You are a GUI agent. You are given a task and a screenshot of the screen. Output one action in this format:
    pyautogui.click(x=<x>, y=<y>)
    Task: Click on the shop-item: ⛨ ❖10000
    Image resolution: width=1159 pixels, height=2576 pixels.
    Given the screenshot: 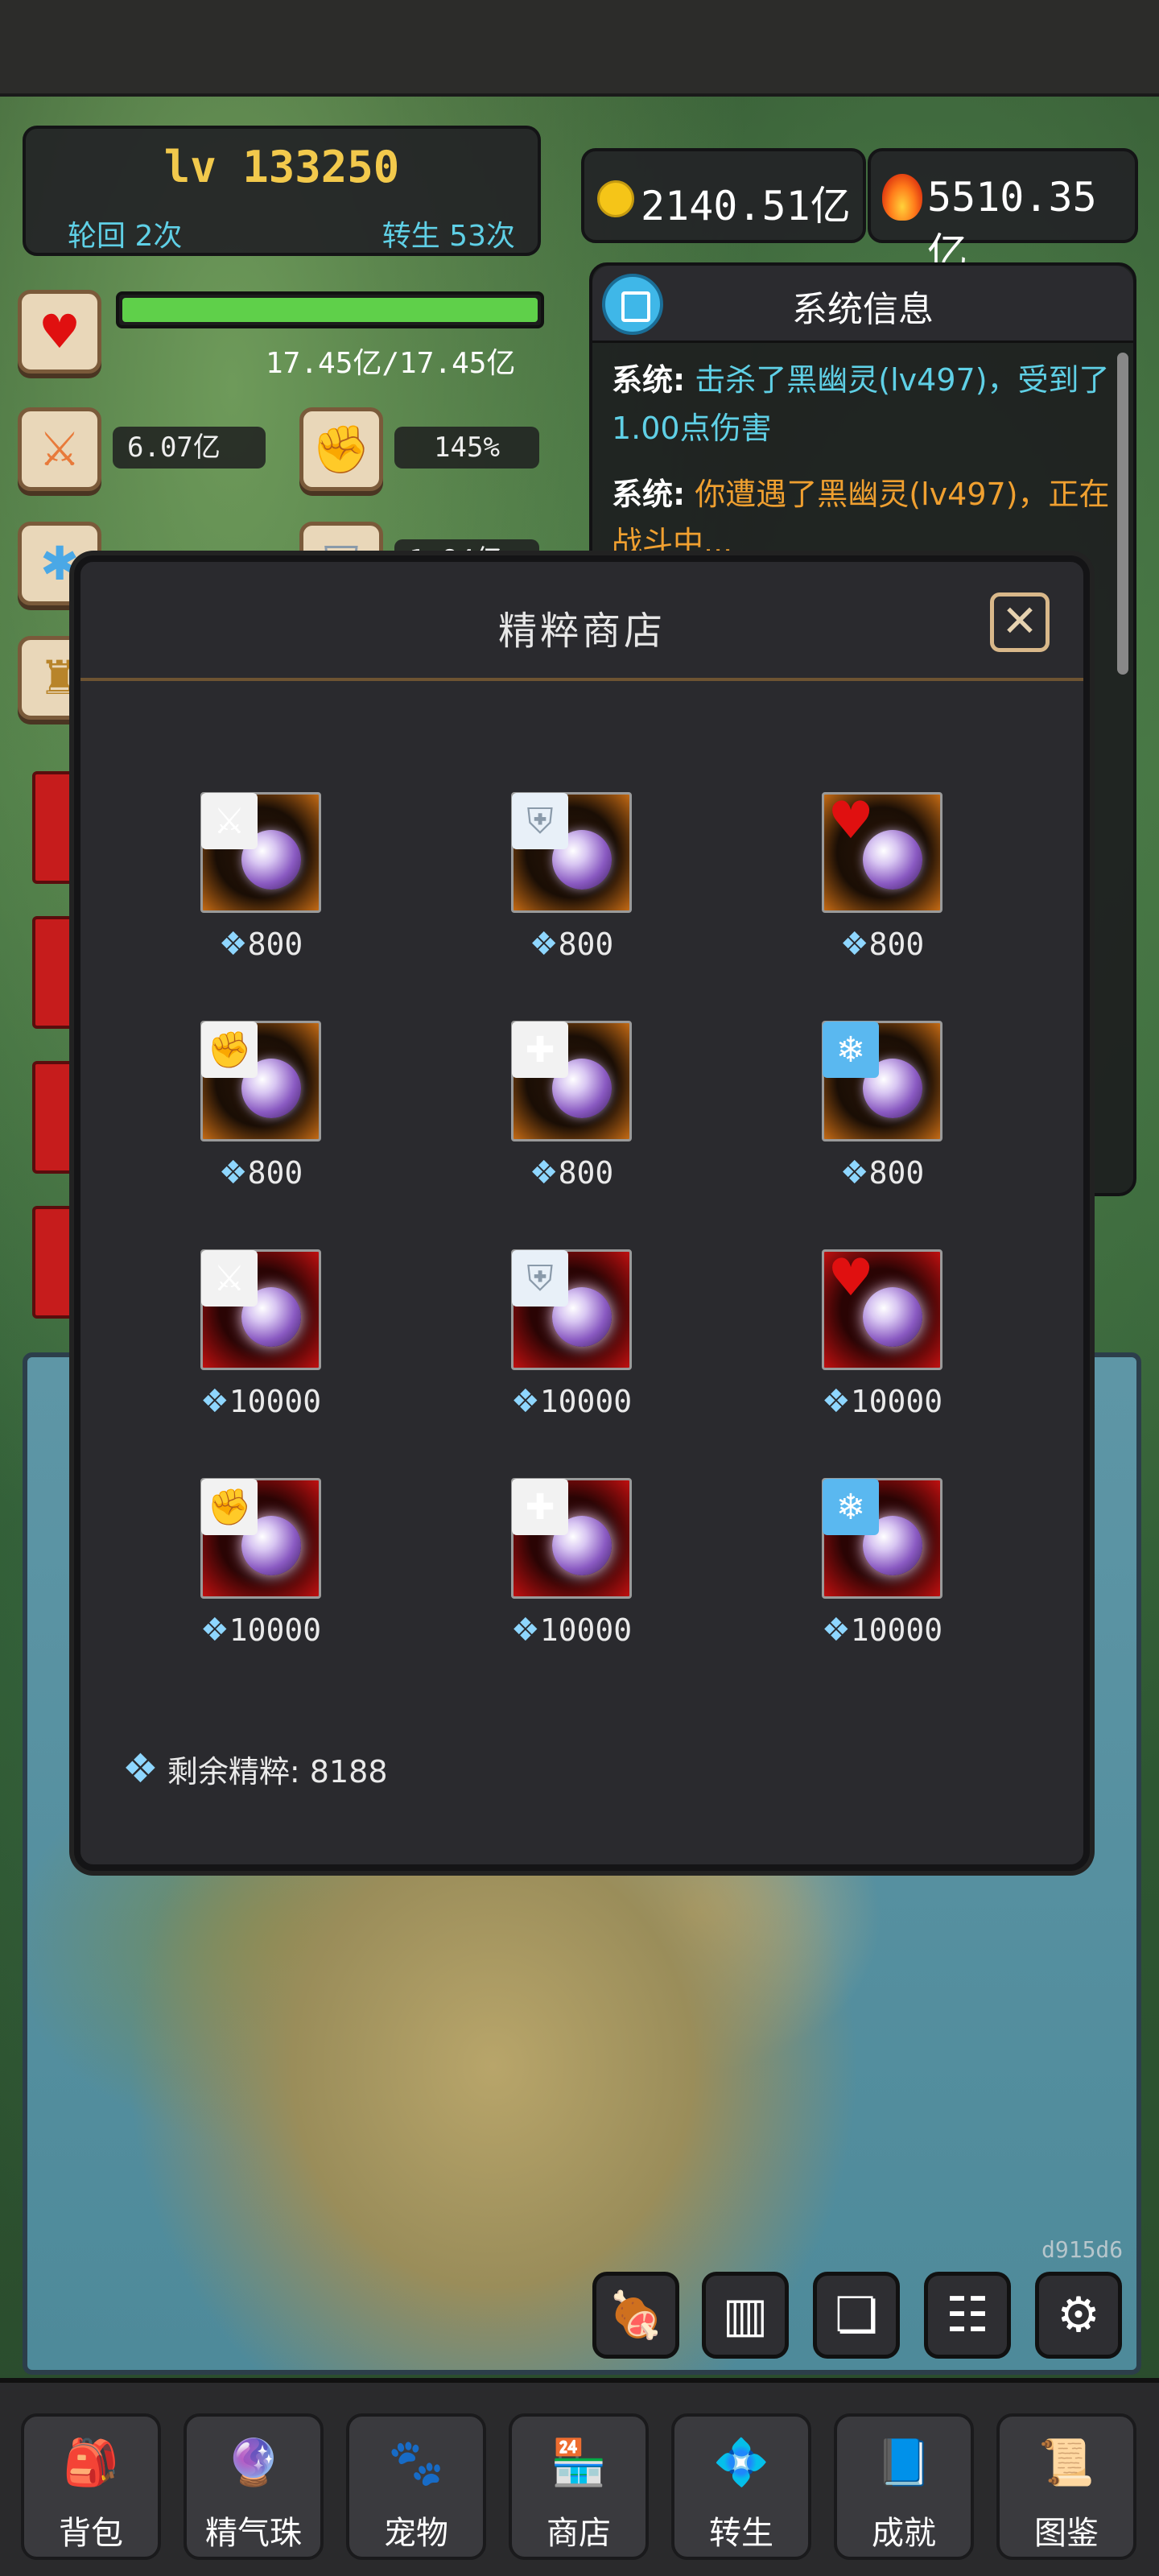 What is the action you would take?
    pyautogui.click(x=571, y=1354)
    